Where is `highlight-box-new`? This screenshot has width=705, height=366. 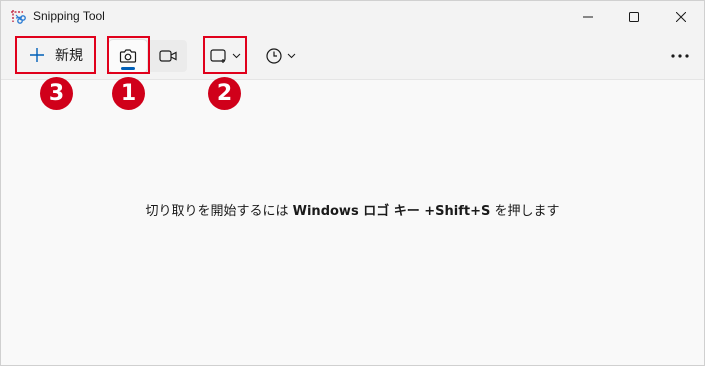
highlight-box-new is located at coordinates (55, 55).